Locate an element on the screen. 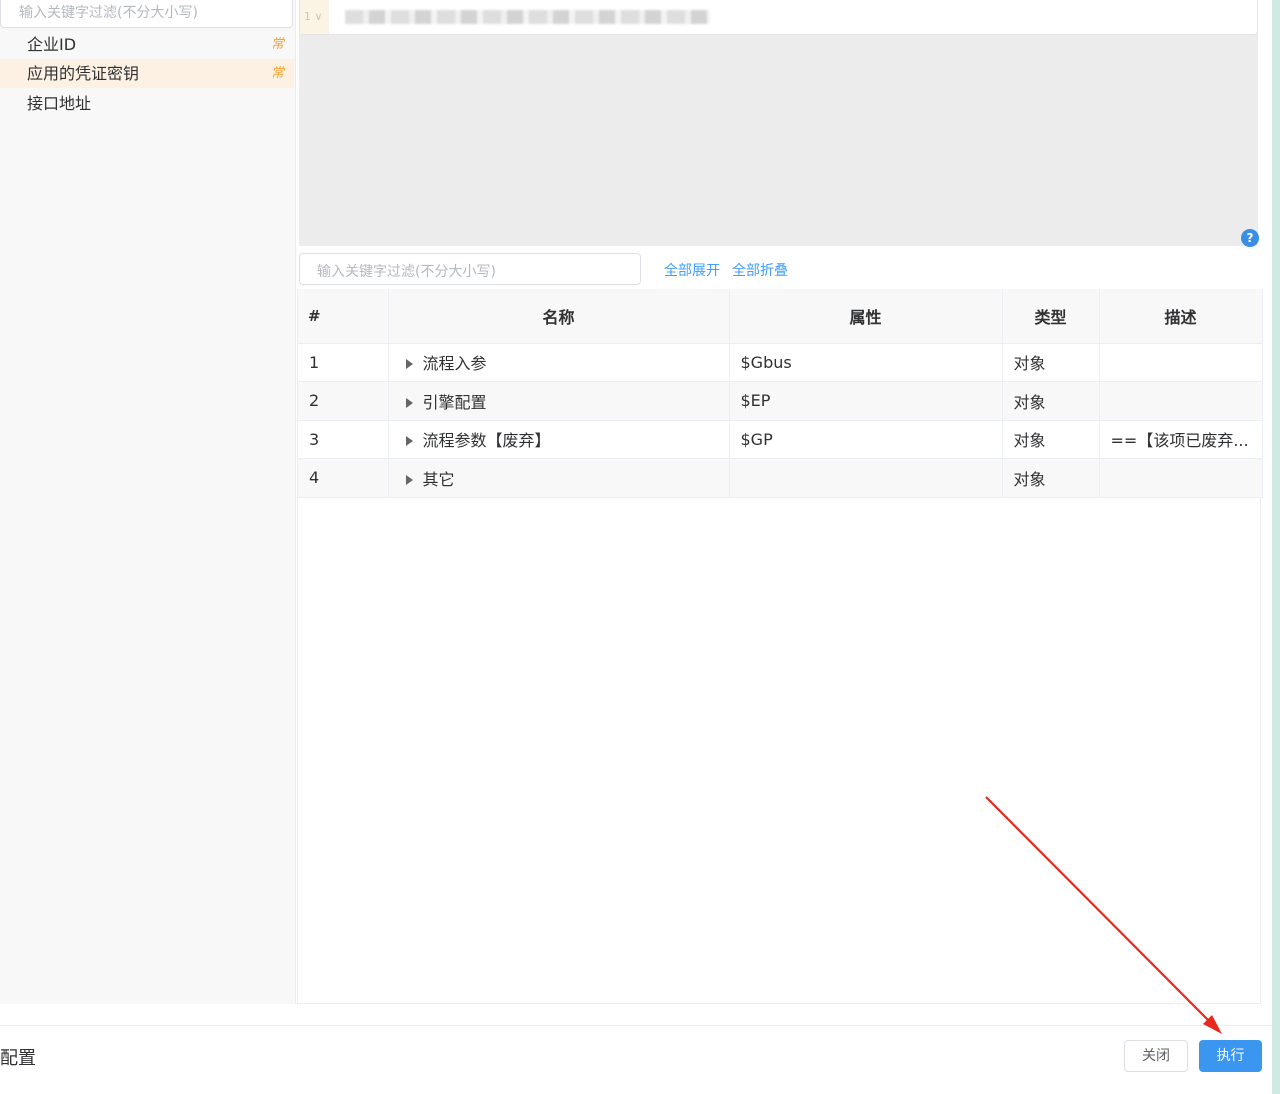 This screenshot has width=1280, height=1094. line-number: 1 is located at coordinates (307, 16).